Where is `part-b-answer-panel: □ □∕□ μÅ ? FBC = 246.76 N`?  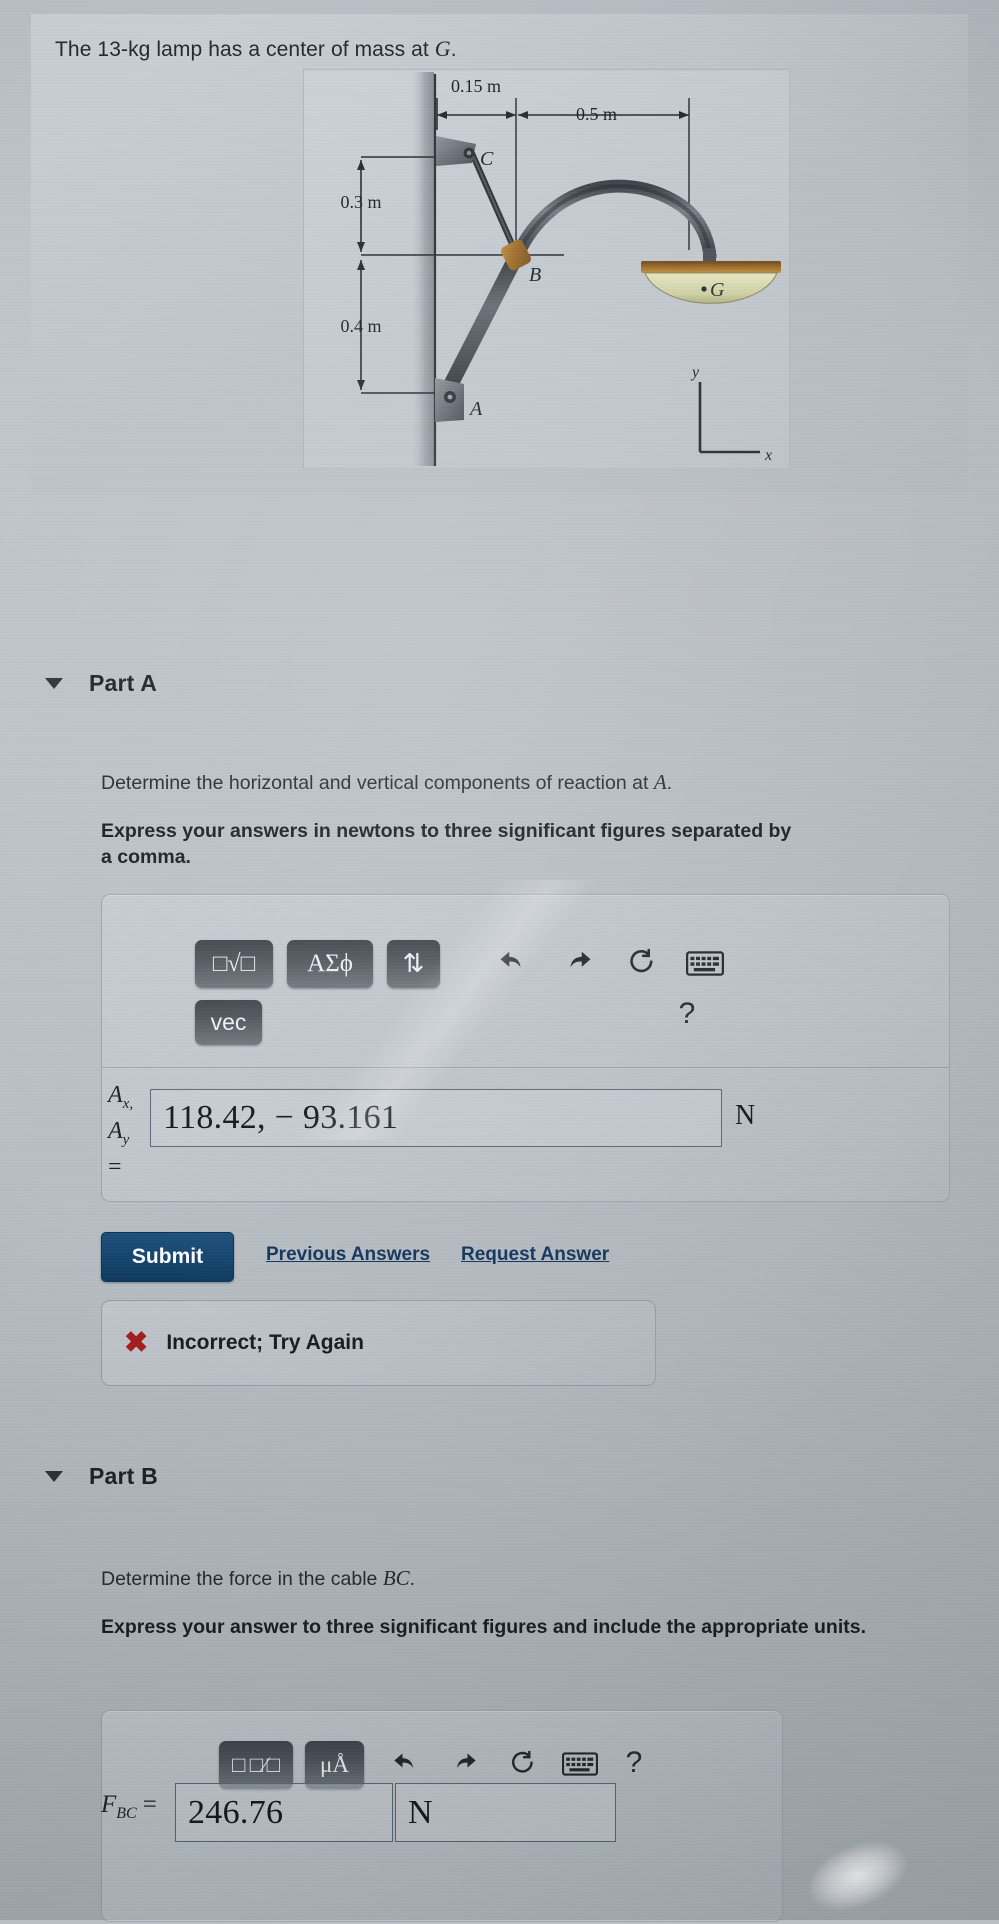
part-b-answer-panel: □ □∕□ μÅ ? FBC = 246.76 N is located at coordinates (442, 1816).